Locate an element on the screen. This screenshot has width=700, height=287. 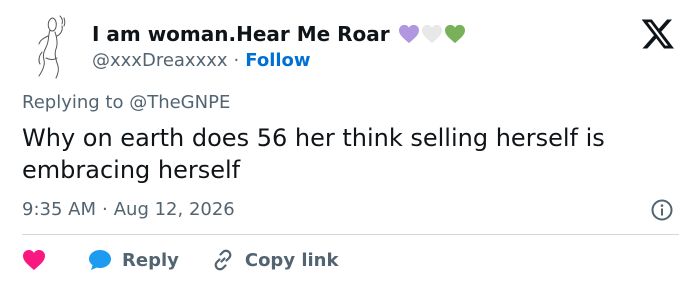
tweet-timestamp: 9:35 AM · Aug 12, 2026 is located at coordinates (128, 209).